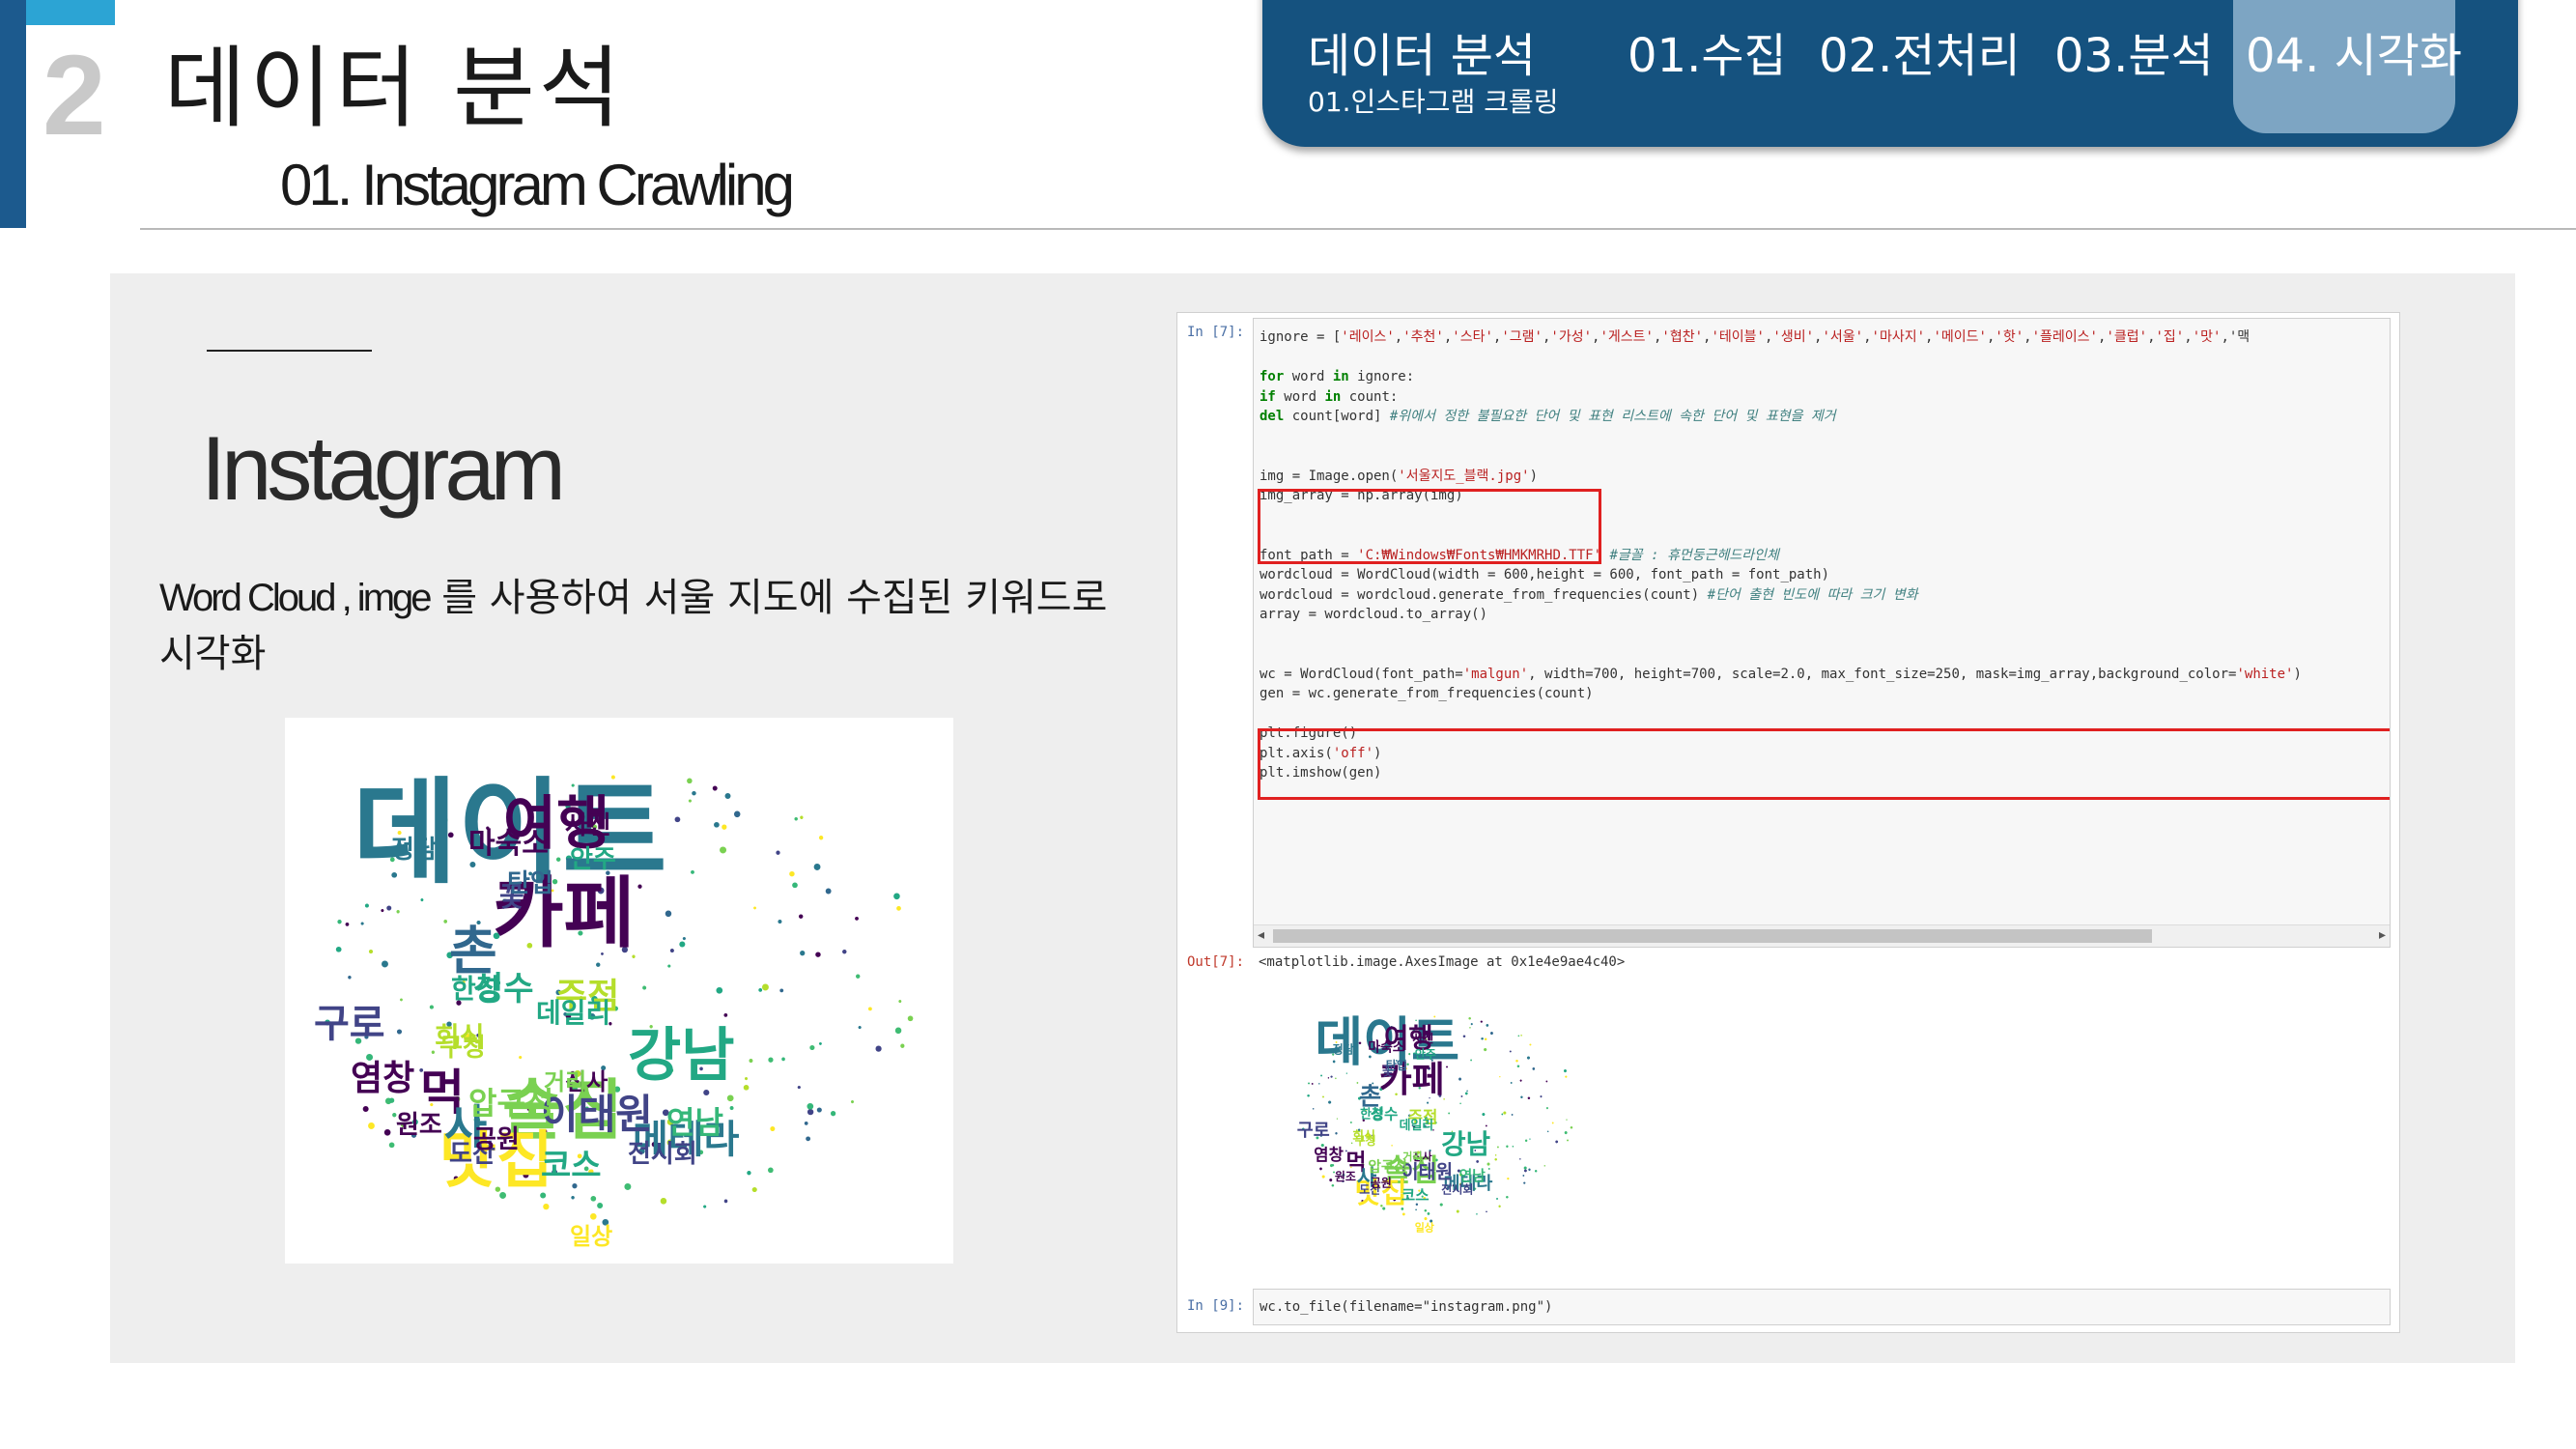 The height and width of the screenshot is (1449, 2576). I want to click on description-keywords: Word Cloud , imge, so click(296, 598).